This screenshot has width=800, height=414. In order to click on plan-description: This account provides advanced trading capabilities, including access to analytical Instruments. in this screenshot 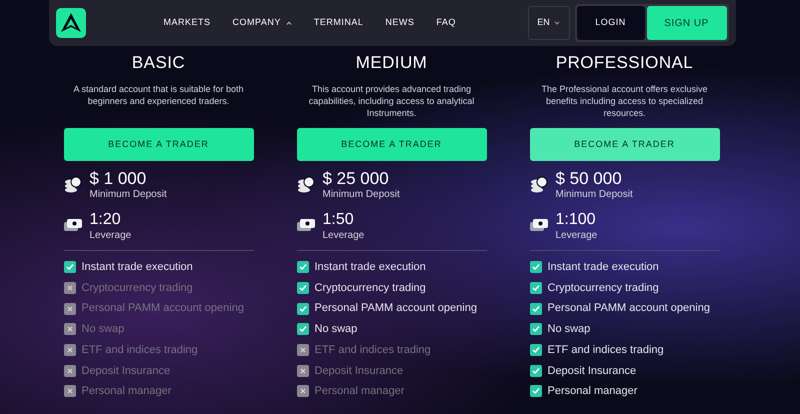, I will do `click(392, 101)`.